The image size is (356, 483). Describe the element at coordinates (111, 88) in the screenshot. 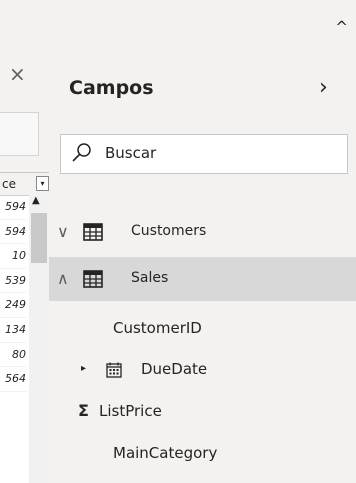

I see `fields-pane-title: Campos` at that location.